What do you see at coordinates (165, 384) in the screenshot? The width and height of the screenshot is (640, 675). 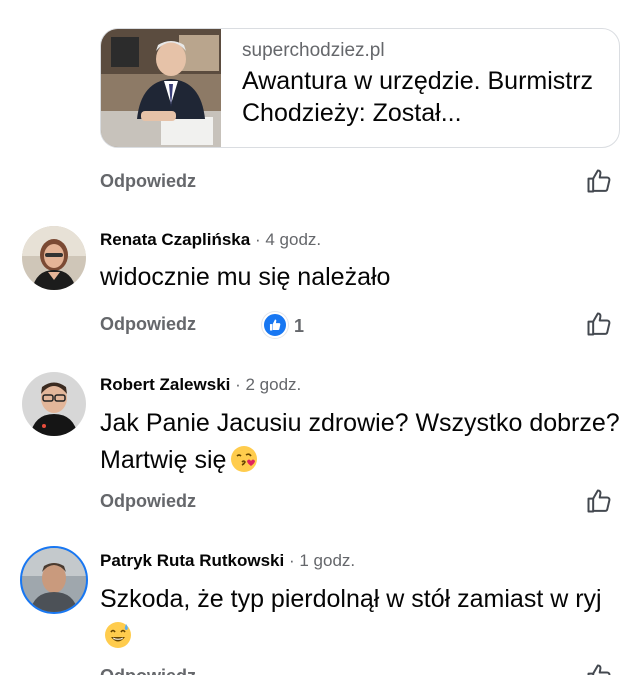 I see `comment-author: Robert Zalewski` at bounding box center [165, 384].